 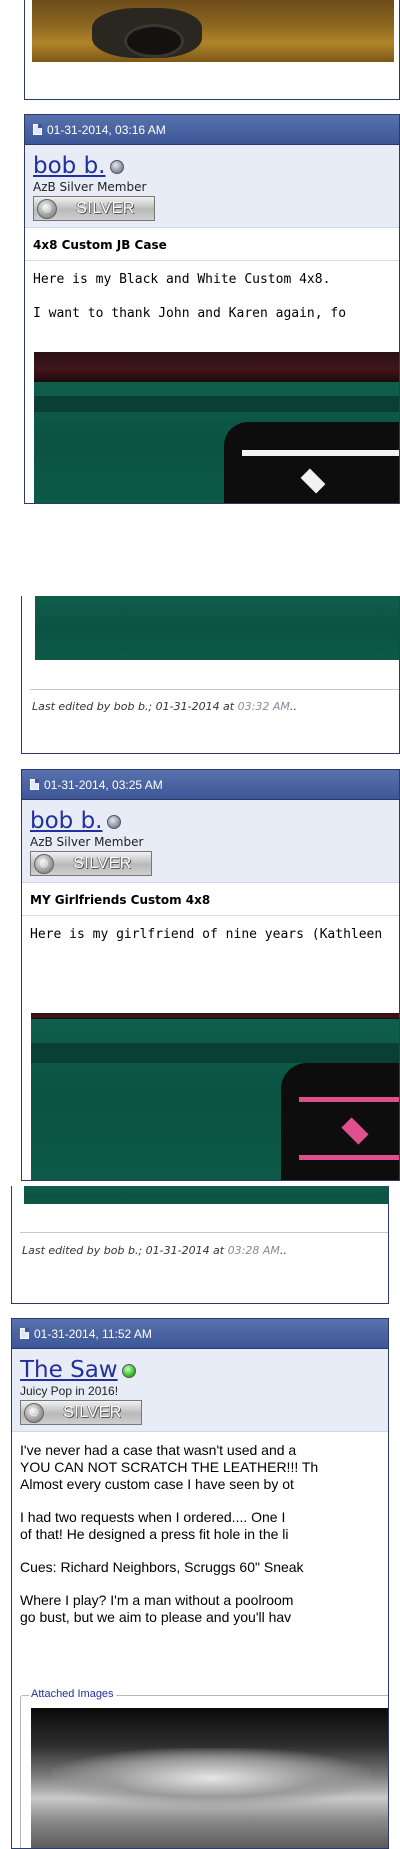 What do you see at coordinates (349, 1157) in the screenshot?
I see `case-pink-stripe-bottom` at bounding box center [349, 1157].